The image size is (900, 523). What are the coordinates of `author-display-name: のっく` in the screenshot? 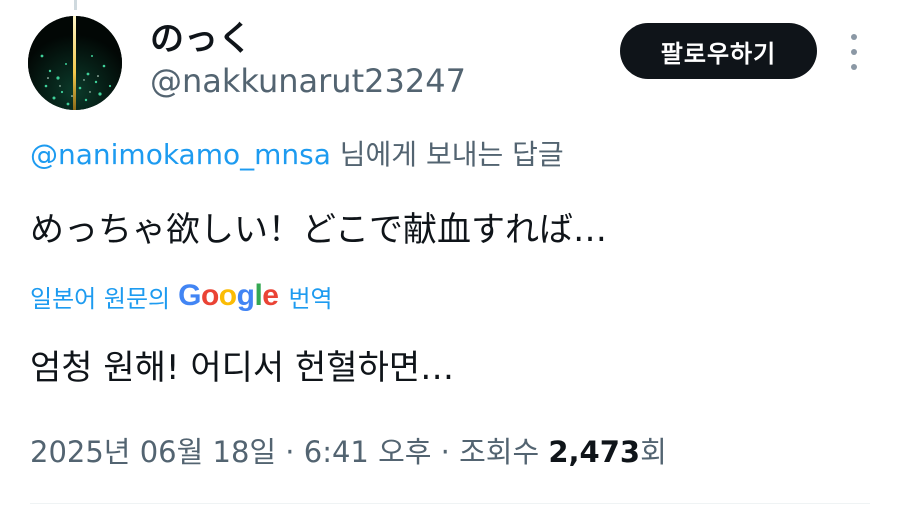 It's located at (201, 39).